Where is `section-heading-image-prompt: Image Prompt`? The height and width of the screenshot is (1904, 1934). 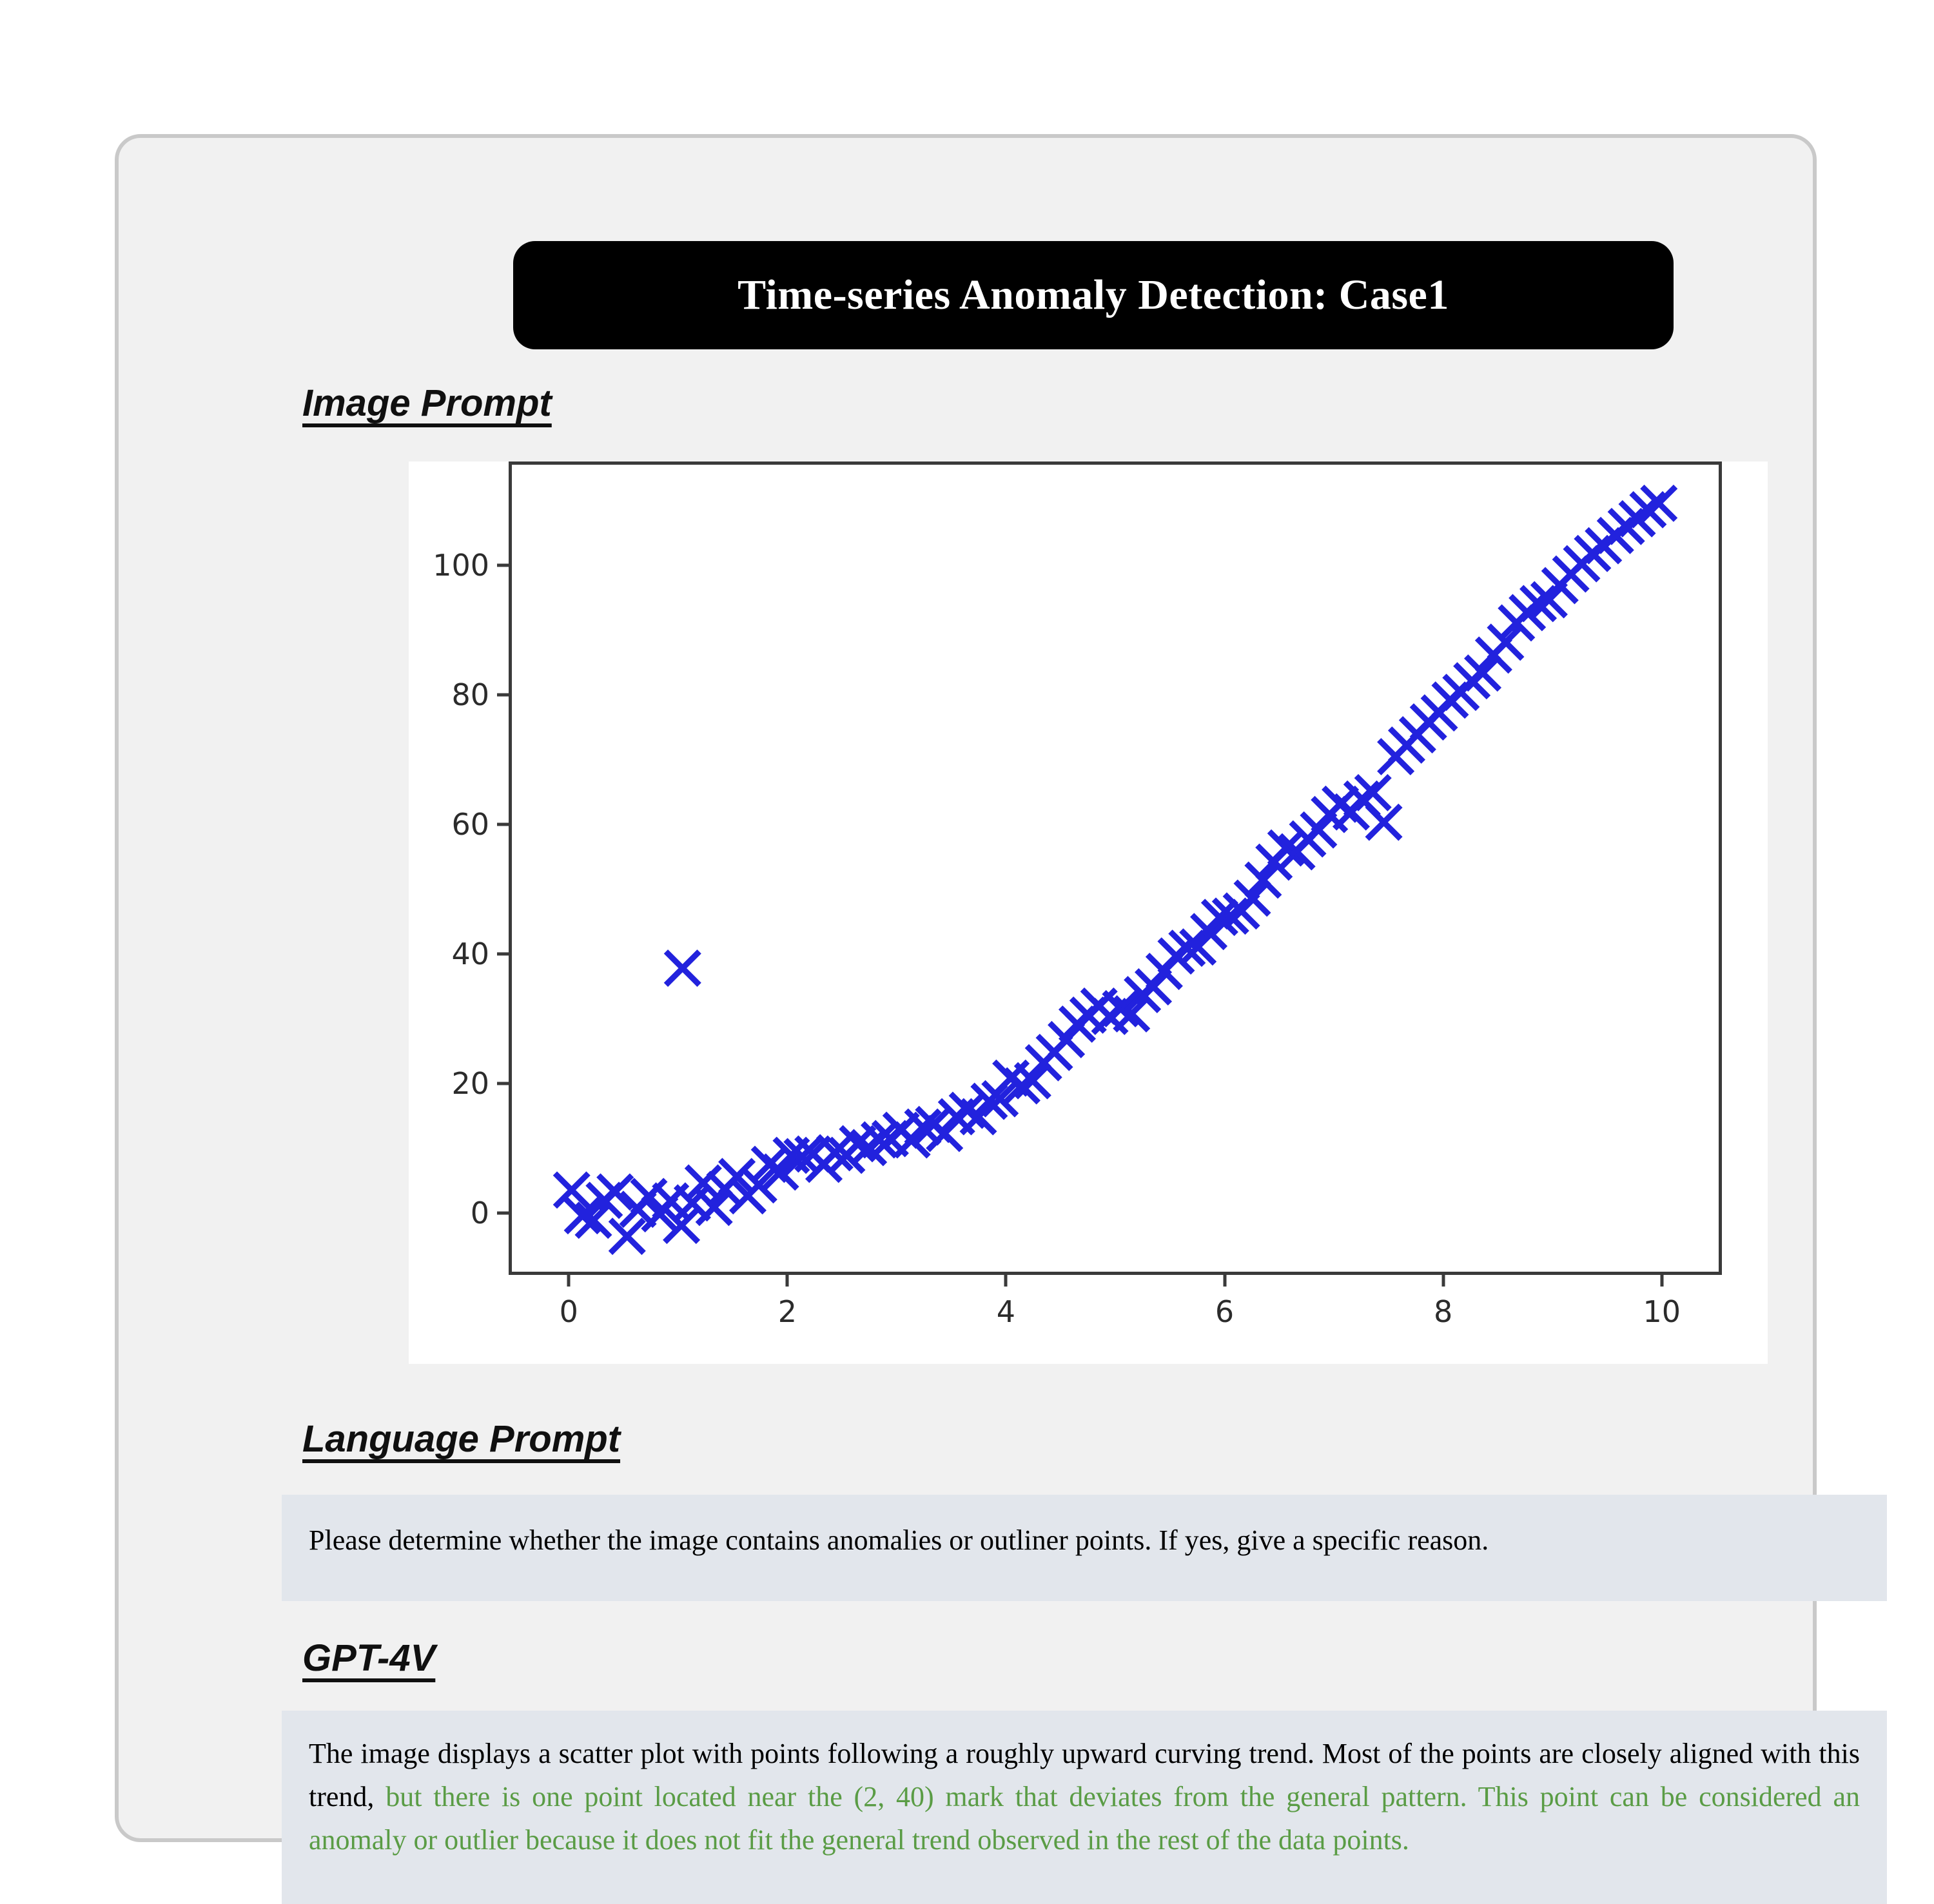 section-heading-image-prompt: Image Prompt is located at coordinates (427, 403).